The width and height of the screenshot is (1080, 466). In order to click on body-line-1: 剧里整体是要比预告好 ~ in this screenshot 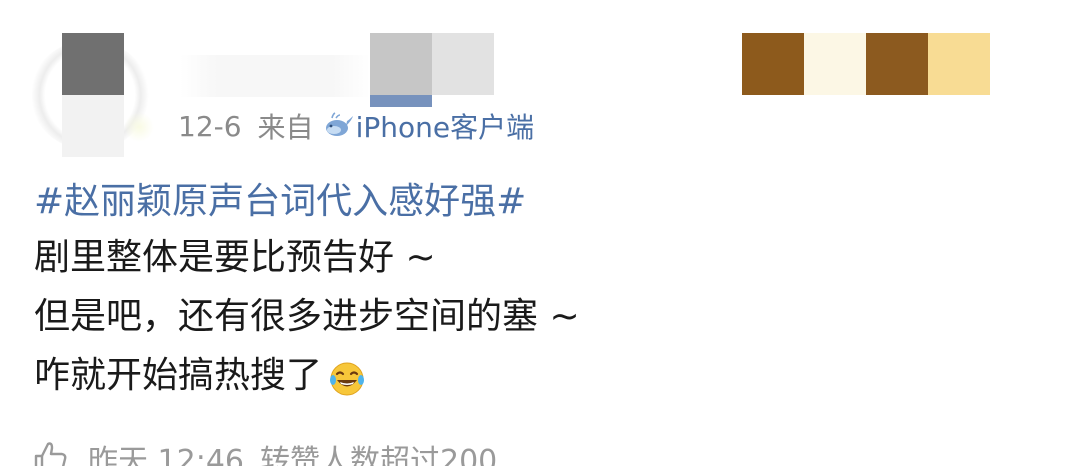, I will do `click(235, 257)`.